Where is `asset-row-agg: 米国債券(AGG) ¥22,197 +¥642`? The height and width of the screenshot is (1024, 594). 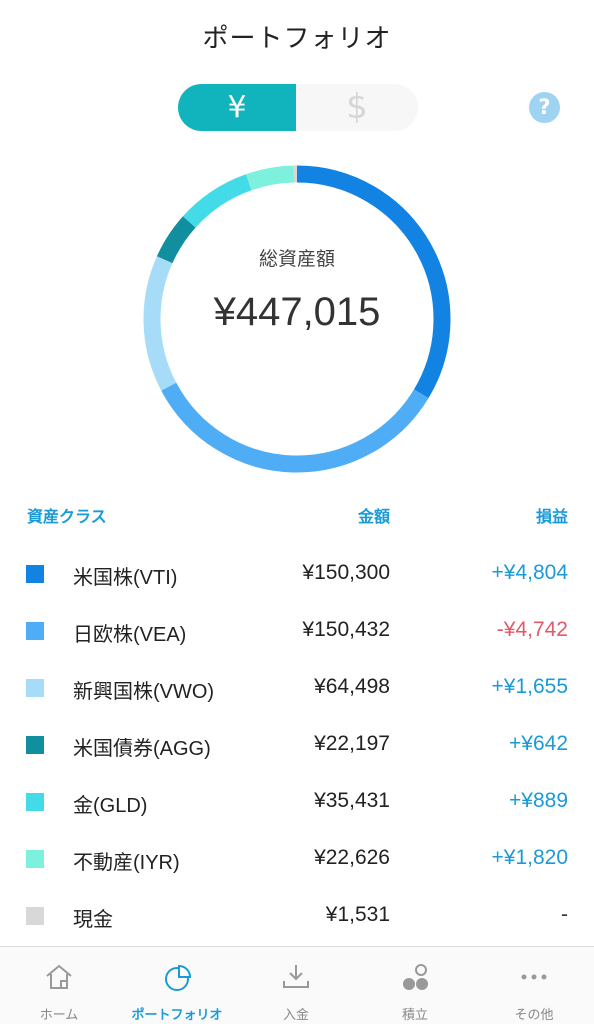 asset-row-agg: 米国債券(AGG) ¥22,197 +¥642 is located at coordinates (297, 744).